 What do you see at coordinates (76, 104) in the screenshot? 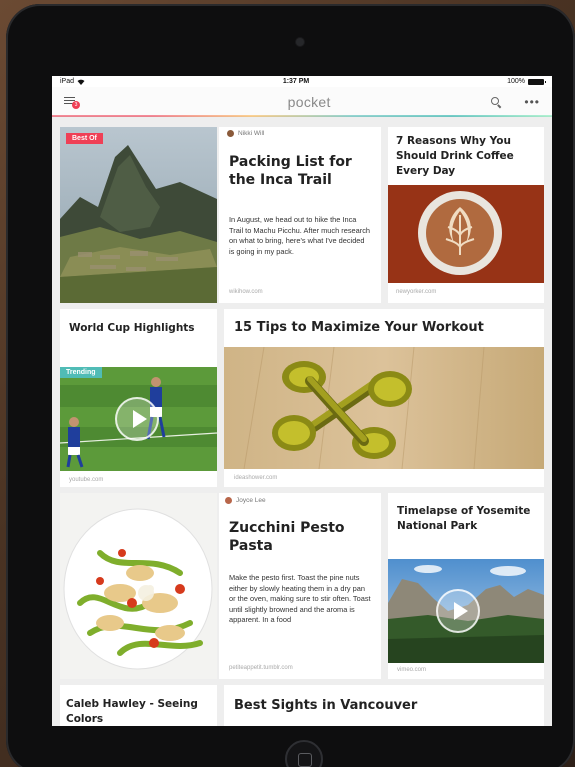
I see `menu-badge: 3` at bounding box center [76, 104].